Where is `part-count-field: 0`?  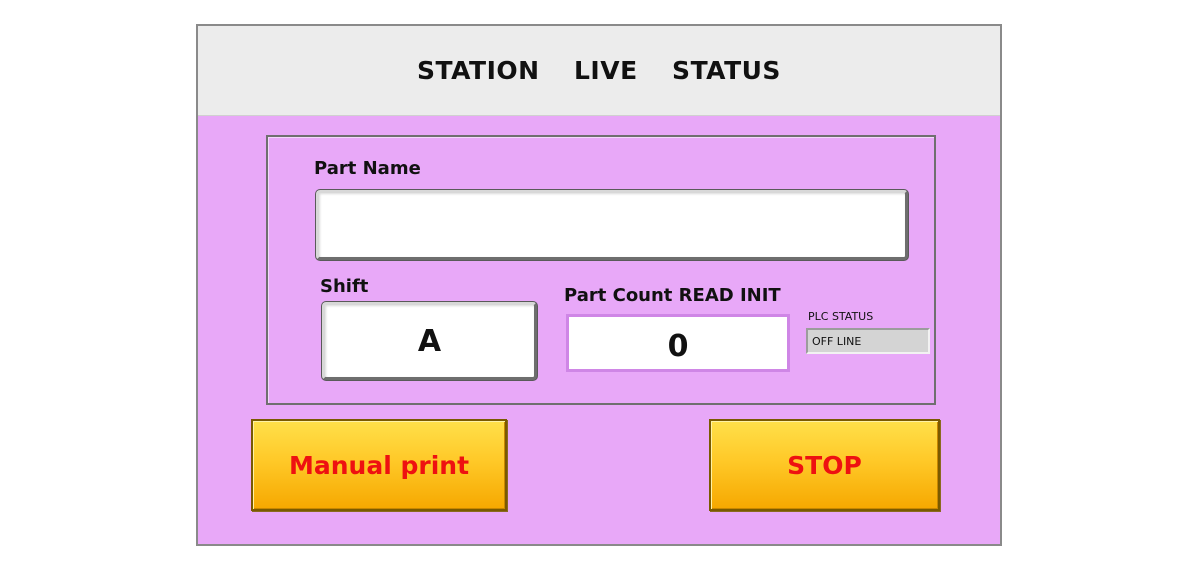
part-count-field: 0 is located at coordinates (678, 343).